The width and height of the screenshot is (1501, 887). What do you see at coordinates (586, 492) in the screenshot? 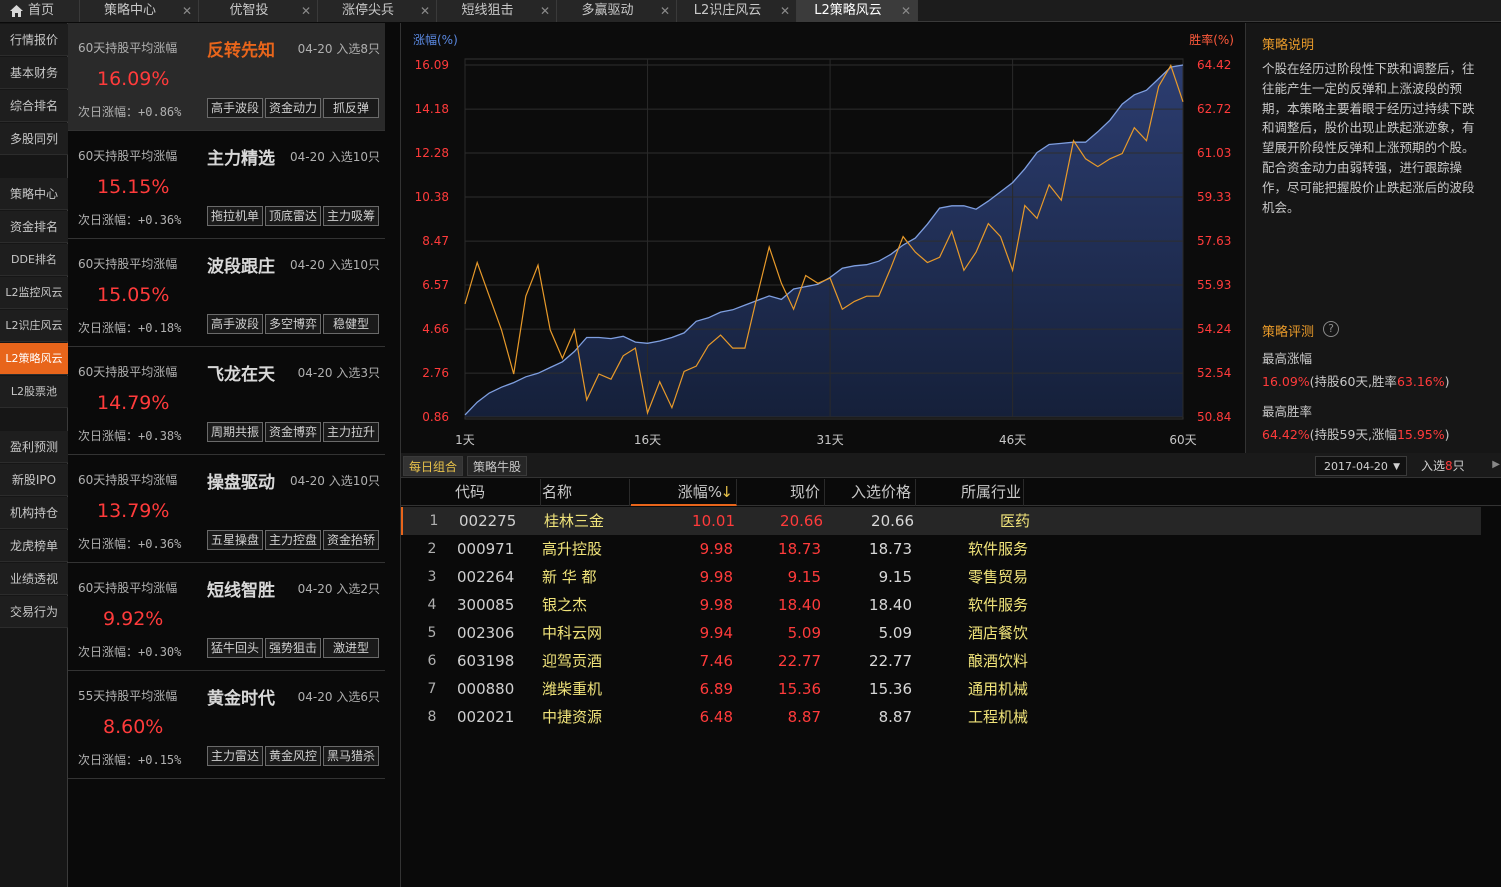
I see `col-name: 名称` at bounding box center [586, 492].